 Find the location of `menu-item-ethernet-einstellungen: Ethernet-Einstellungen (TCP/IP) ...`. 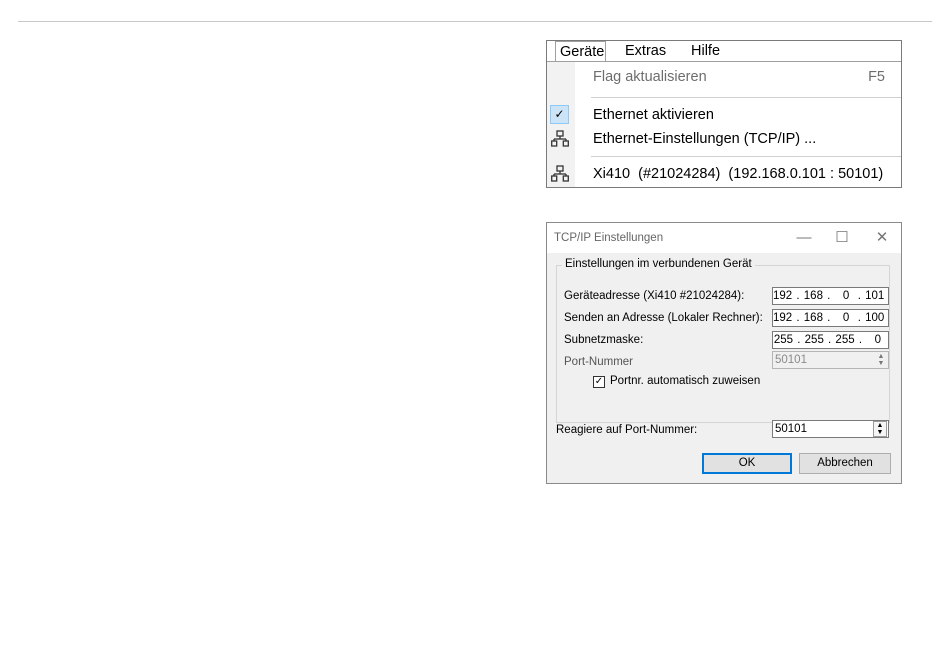

menu-item-ethernet-einstellungen: Ethernet-Einstellungen (TCP/IP) ... is located at coordinates (724, 139).